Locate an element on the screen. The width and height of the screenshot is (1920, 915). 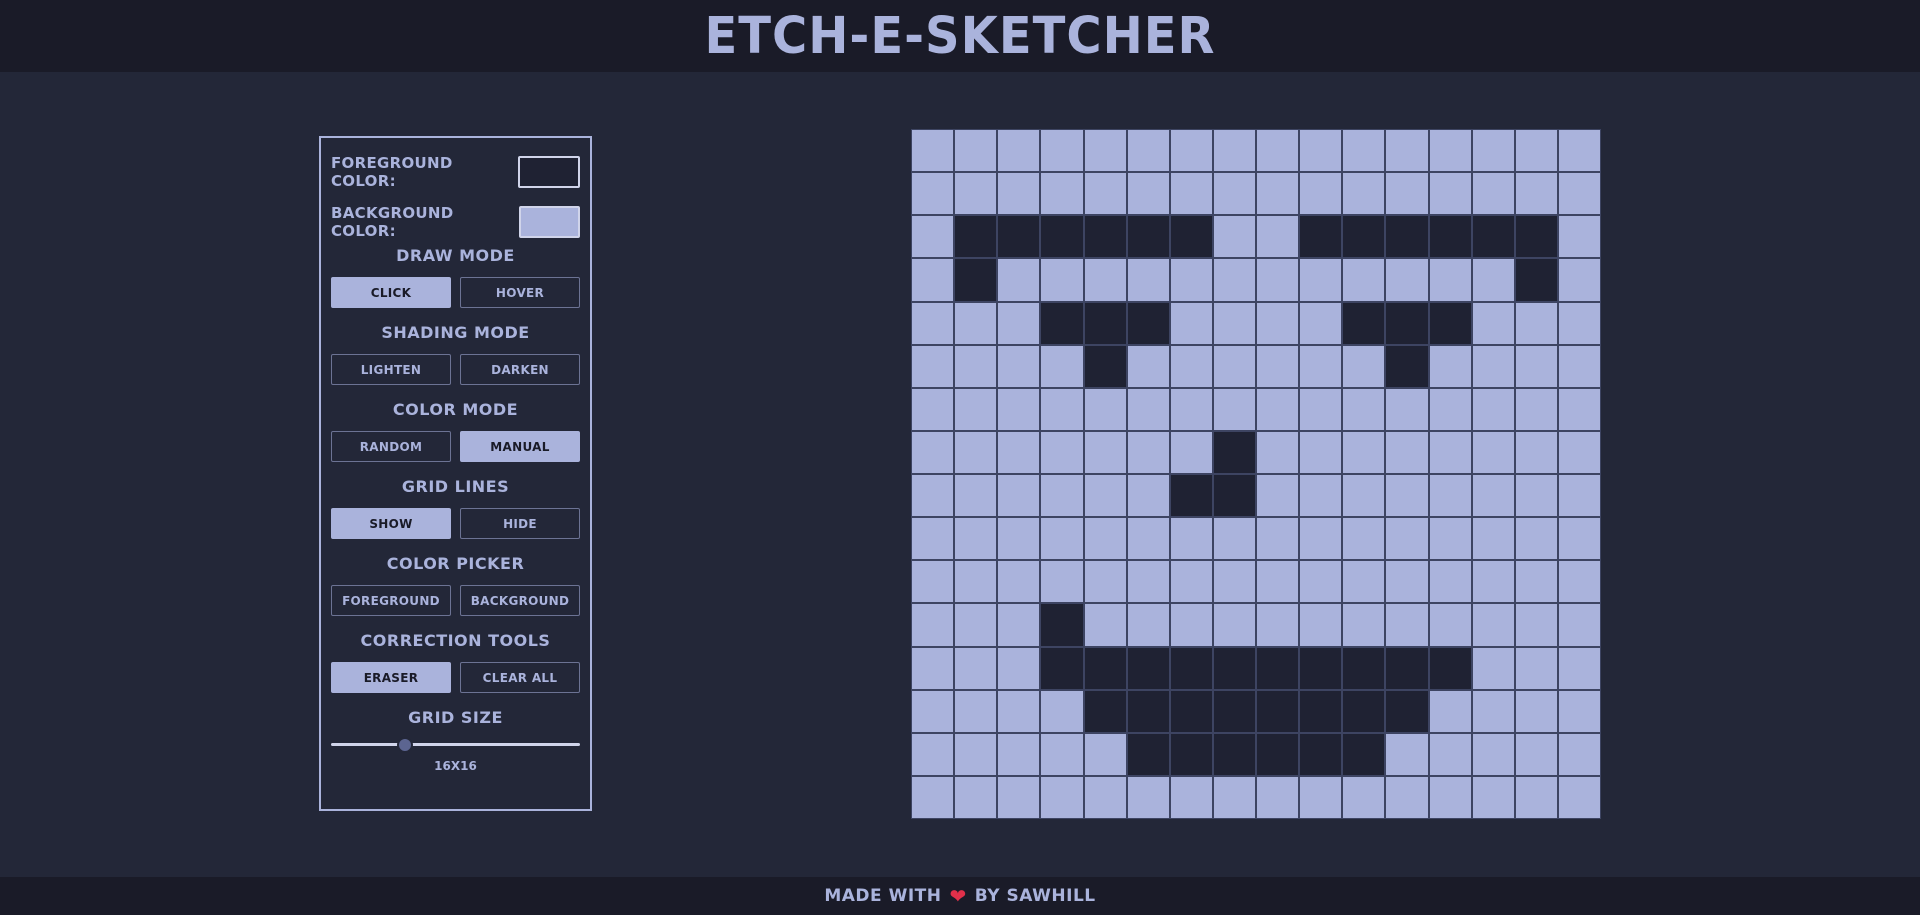
hide-grid-button: HIDE is located at coordinates (520, 523).